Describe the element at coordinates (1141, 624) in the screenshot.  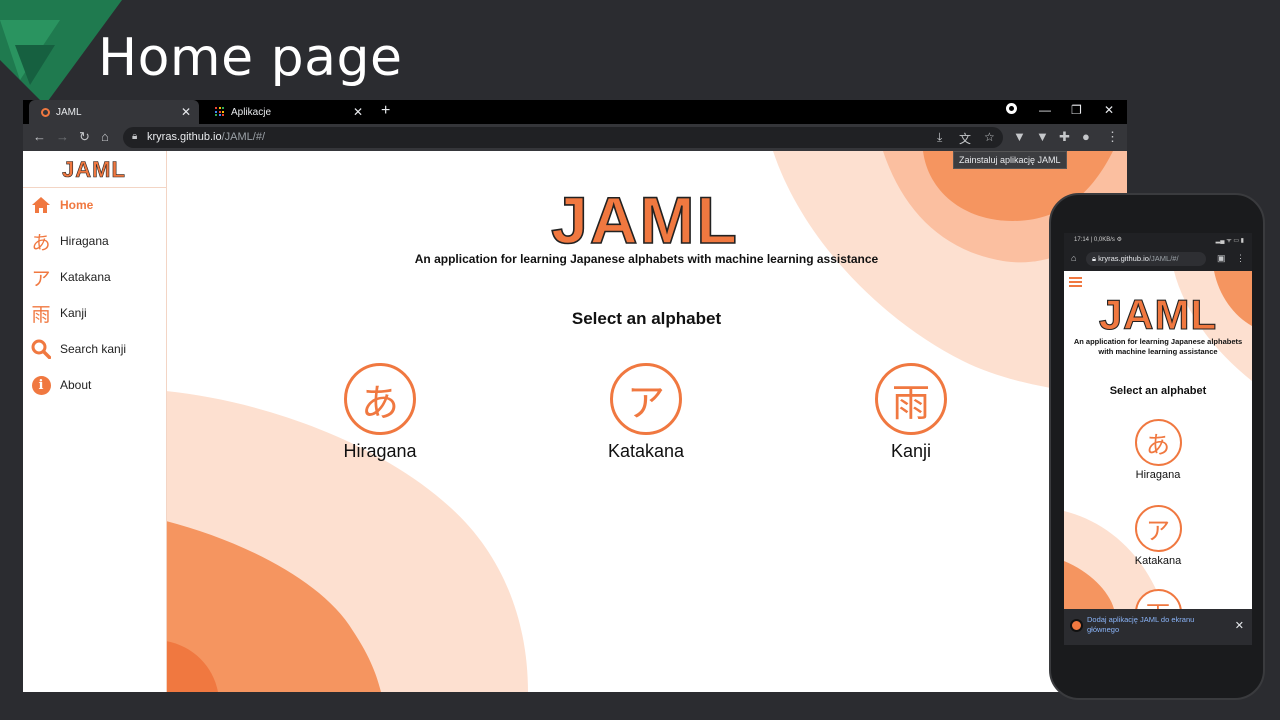
I see `banner-text: Dodaj aplikację JAML do ekranu głównego` at that location.